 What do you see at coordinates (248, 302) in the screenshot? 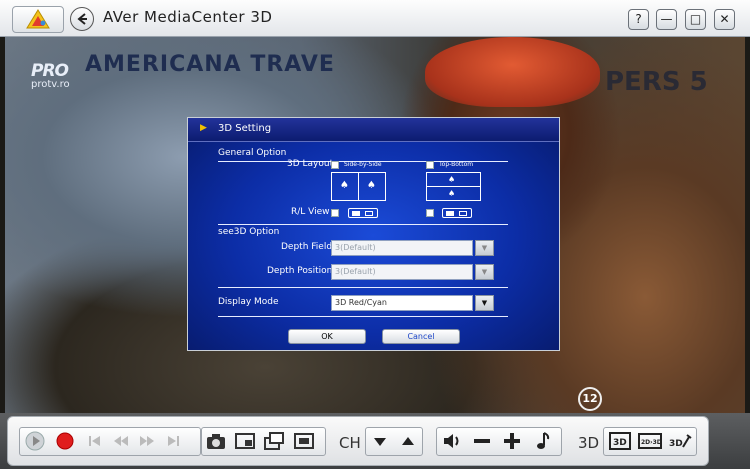
I see `display-mode-label: Display Mode` at bounding box center [248, 302].